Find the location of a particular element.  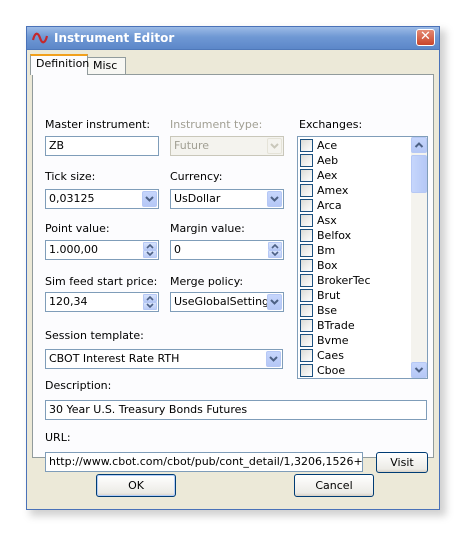

currency-label: Currency: is located at coordinates (196, 176).